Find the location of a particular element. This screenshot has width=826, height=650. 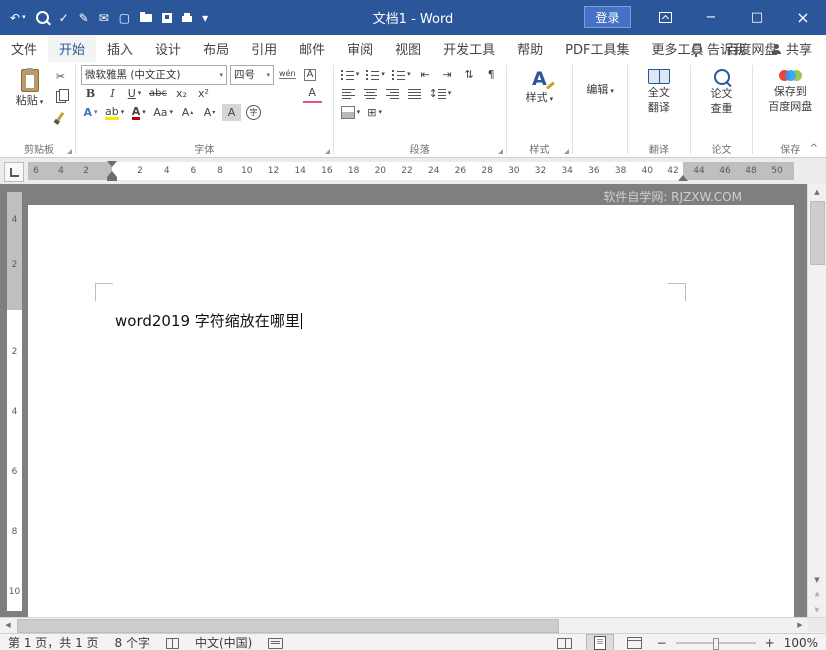

language-status: 中文(中国) is located at coordinates (223, 642).